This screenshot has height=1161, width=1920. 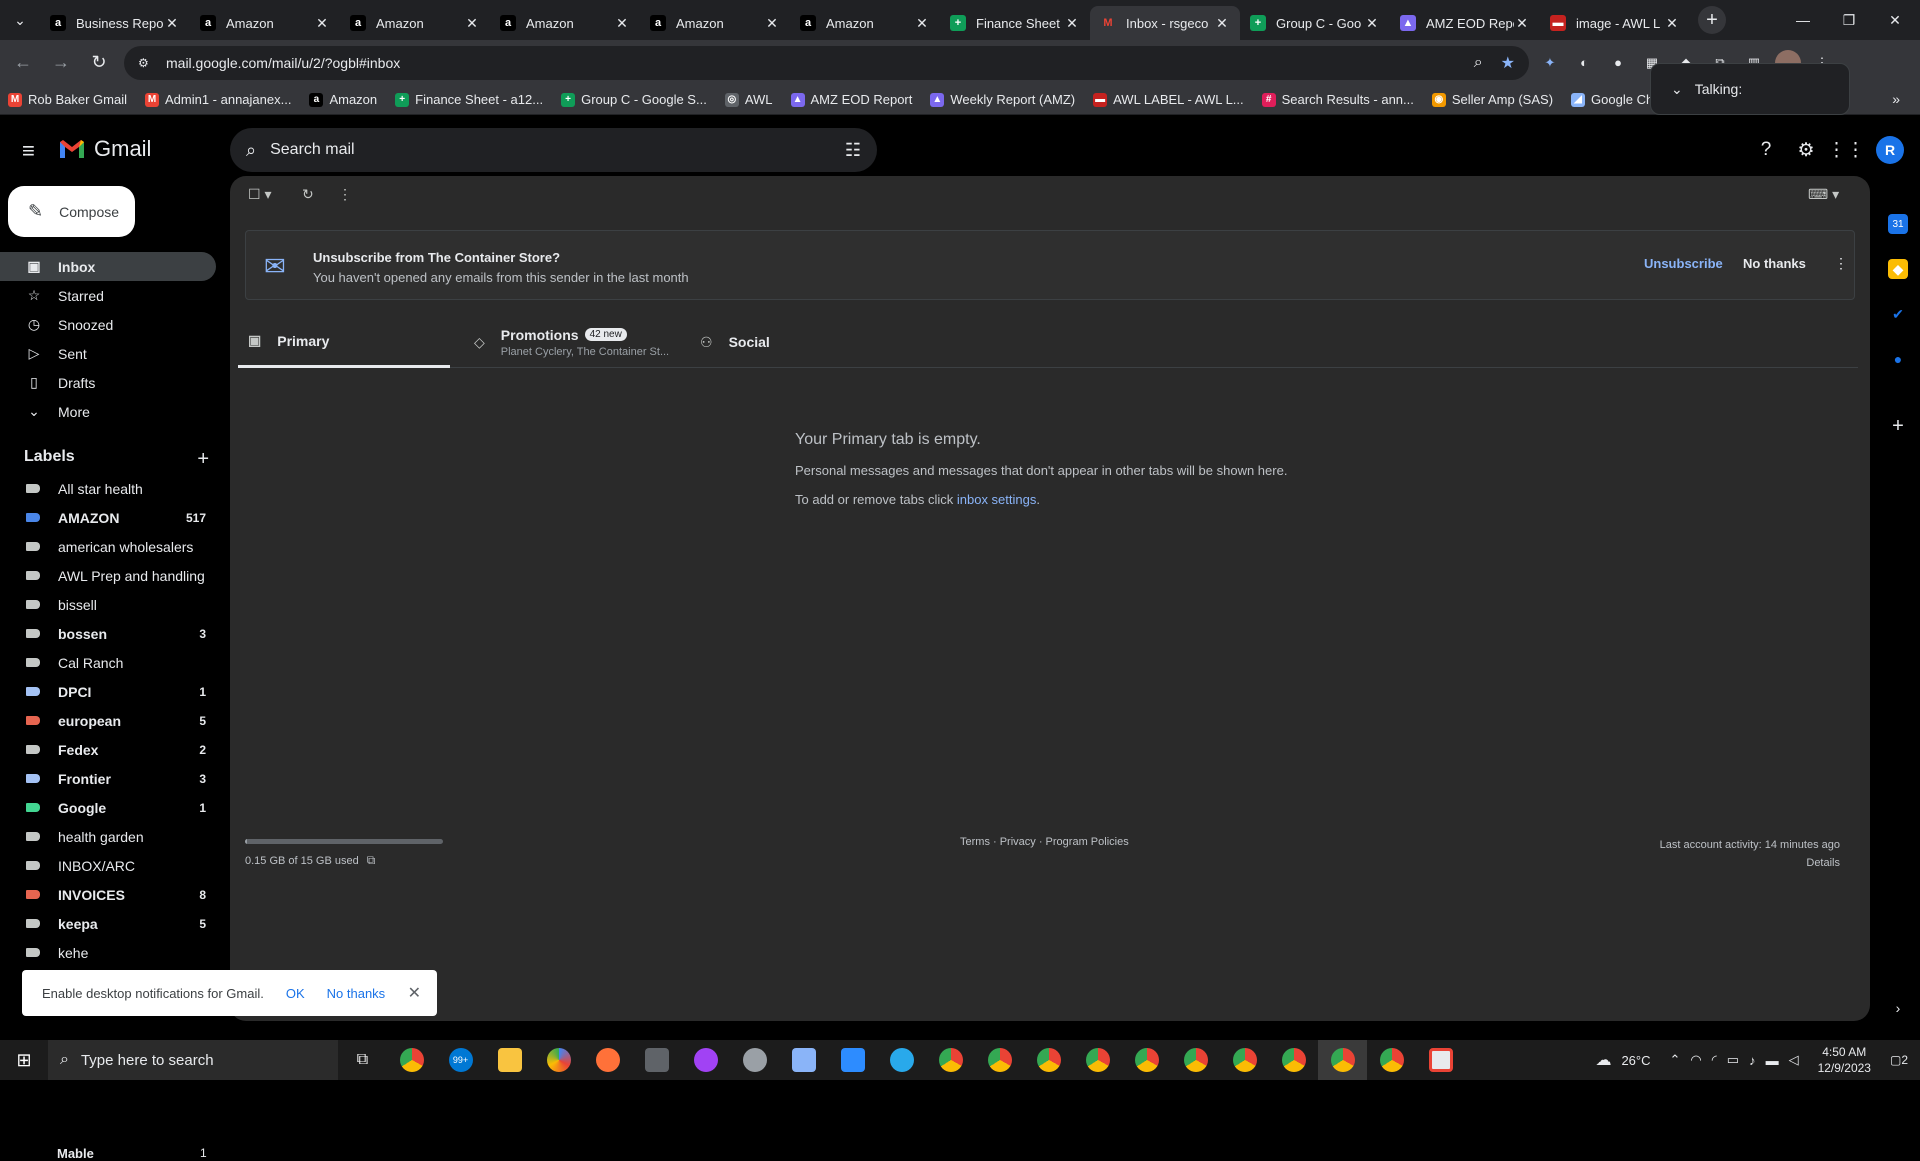 What do you see at coordinates (371, 860) in the screenshot?
I see `open-in-new-icon: ⧉` at bounding box center [371, 860].